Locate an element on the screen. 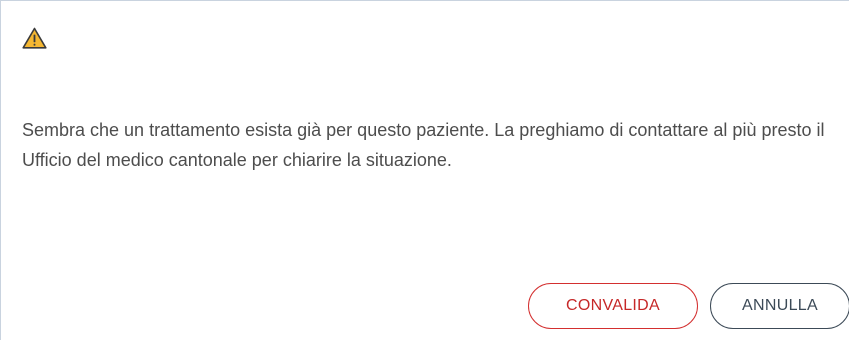 This screenshot has width=849, height=340. confirm-button: CONVALIDA is located at coordinates (613, 306).